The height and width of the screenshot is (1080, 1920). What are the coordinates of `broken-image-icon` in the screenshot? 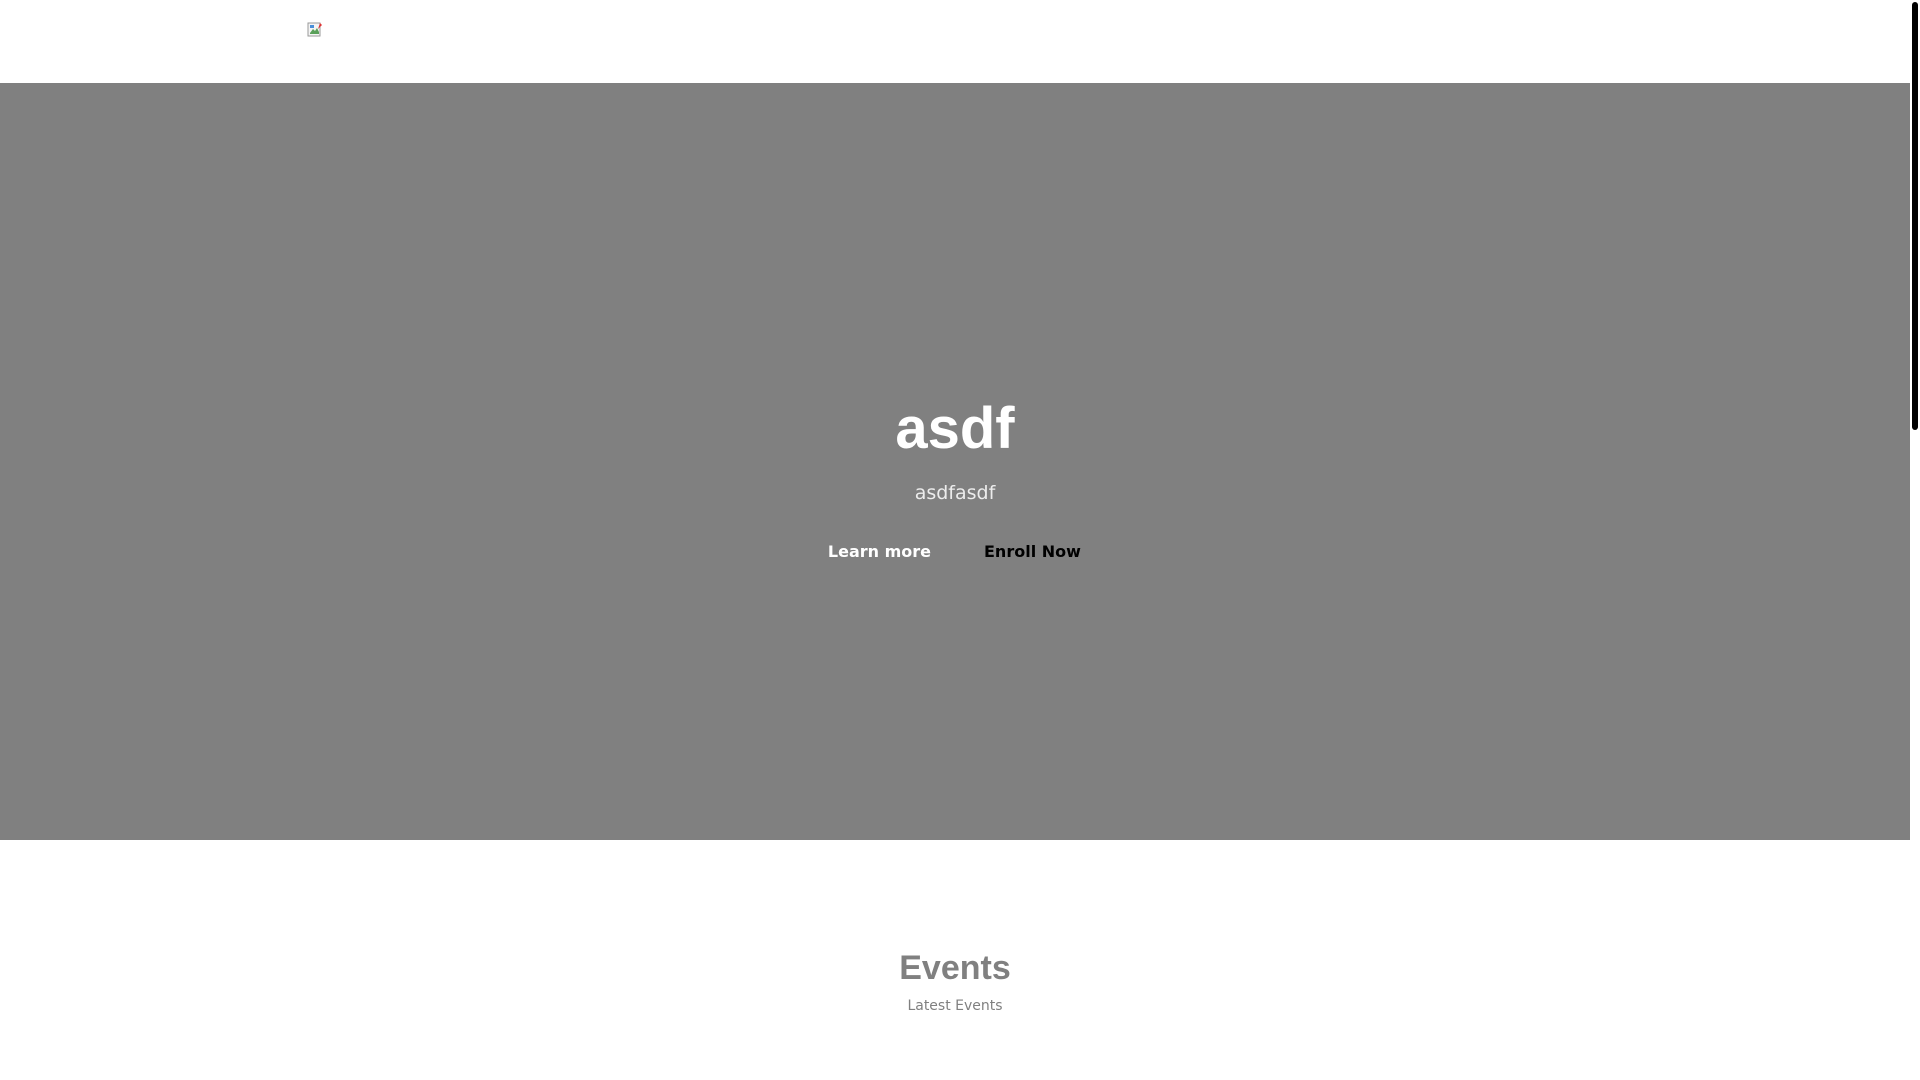 It's located at (315, 30).